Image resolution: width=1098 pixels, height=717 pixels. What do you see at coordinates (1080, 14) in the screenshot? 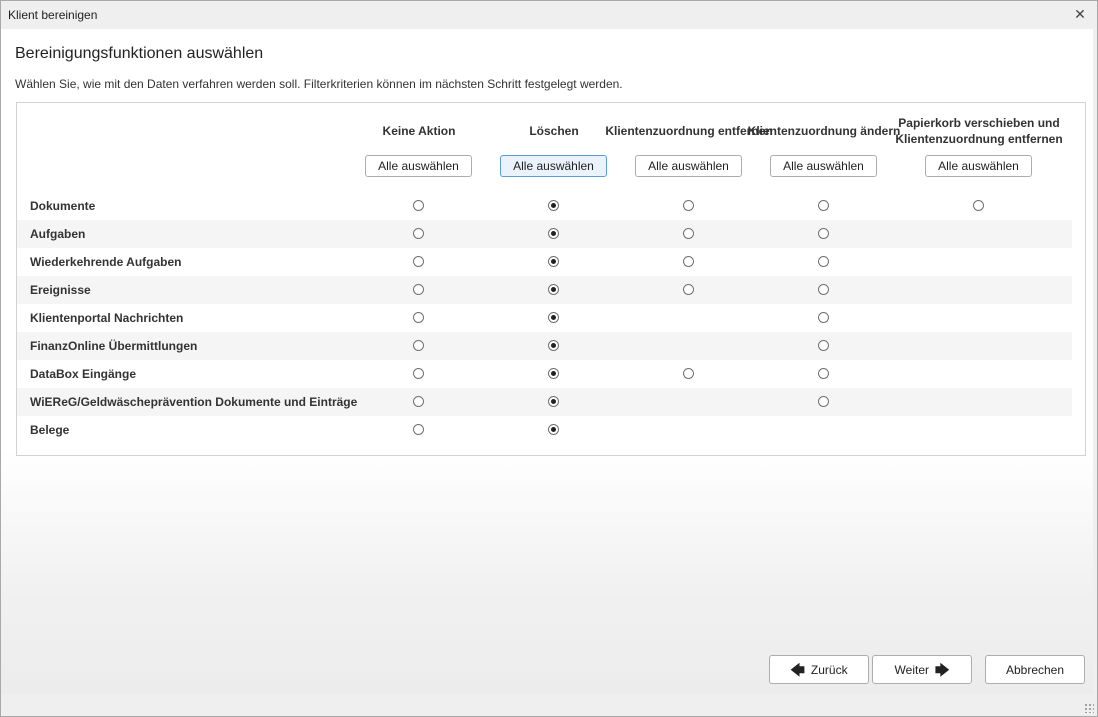
I see `close-icon: ✕` at bounding box center [1080, 14].